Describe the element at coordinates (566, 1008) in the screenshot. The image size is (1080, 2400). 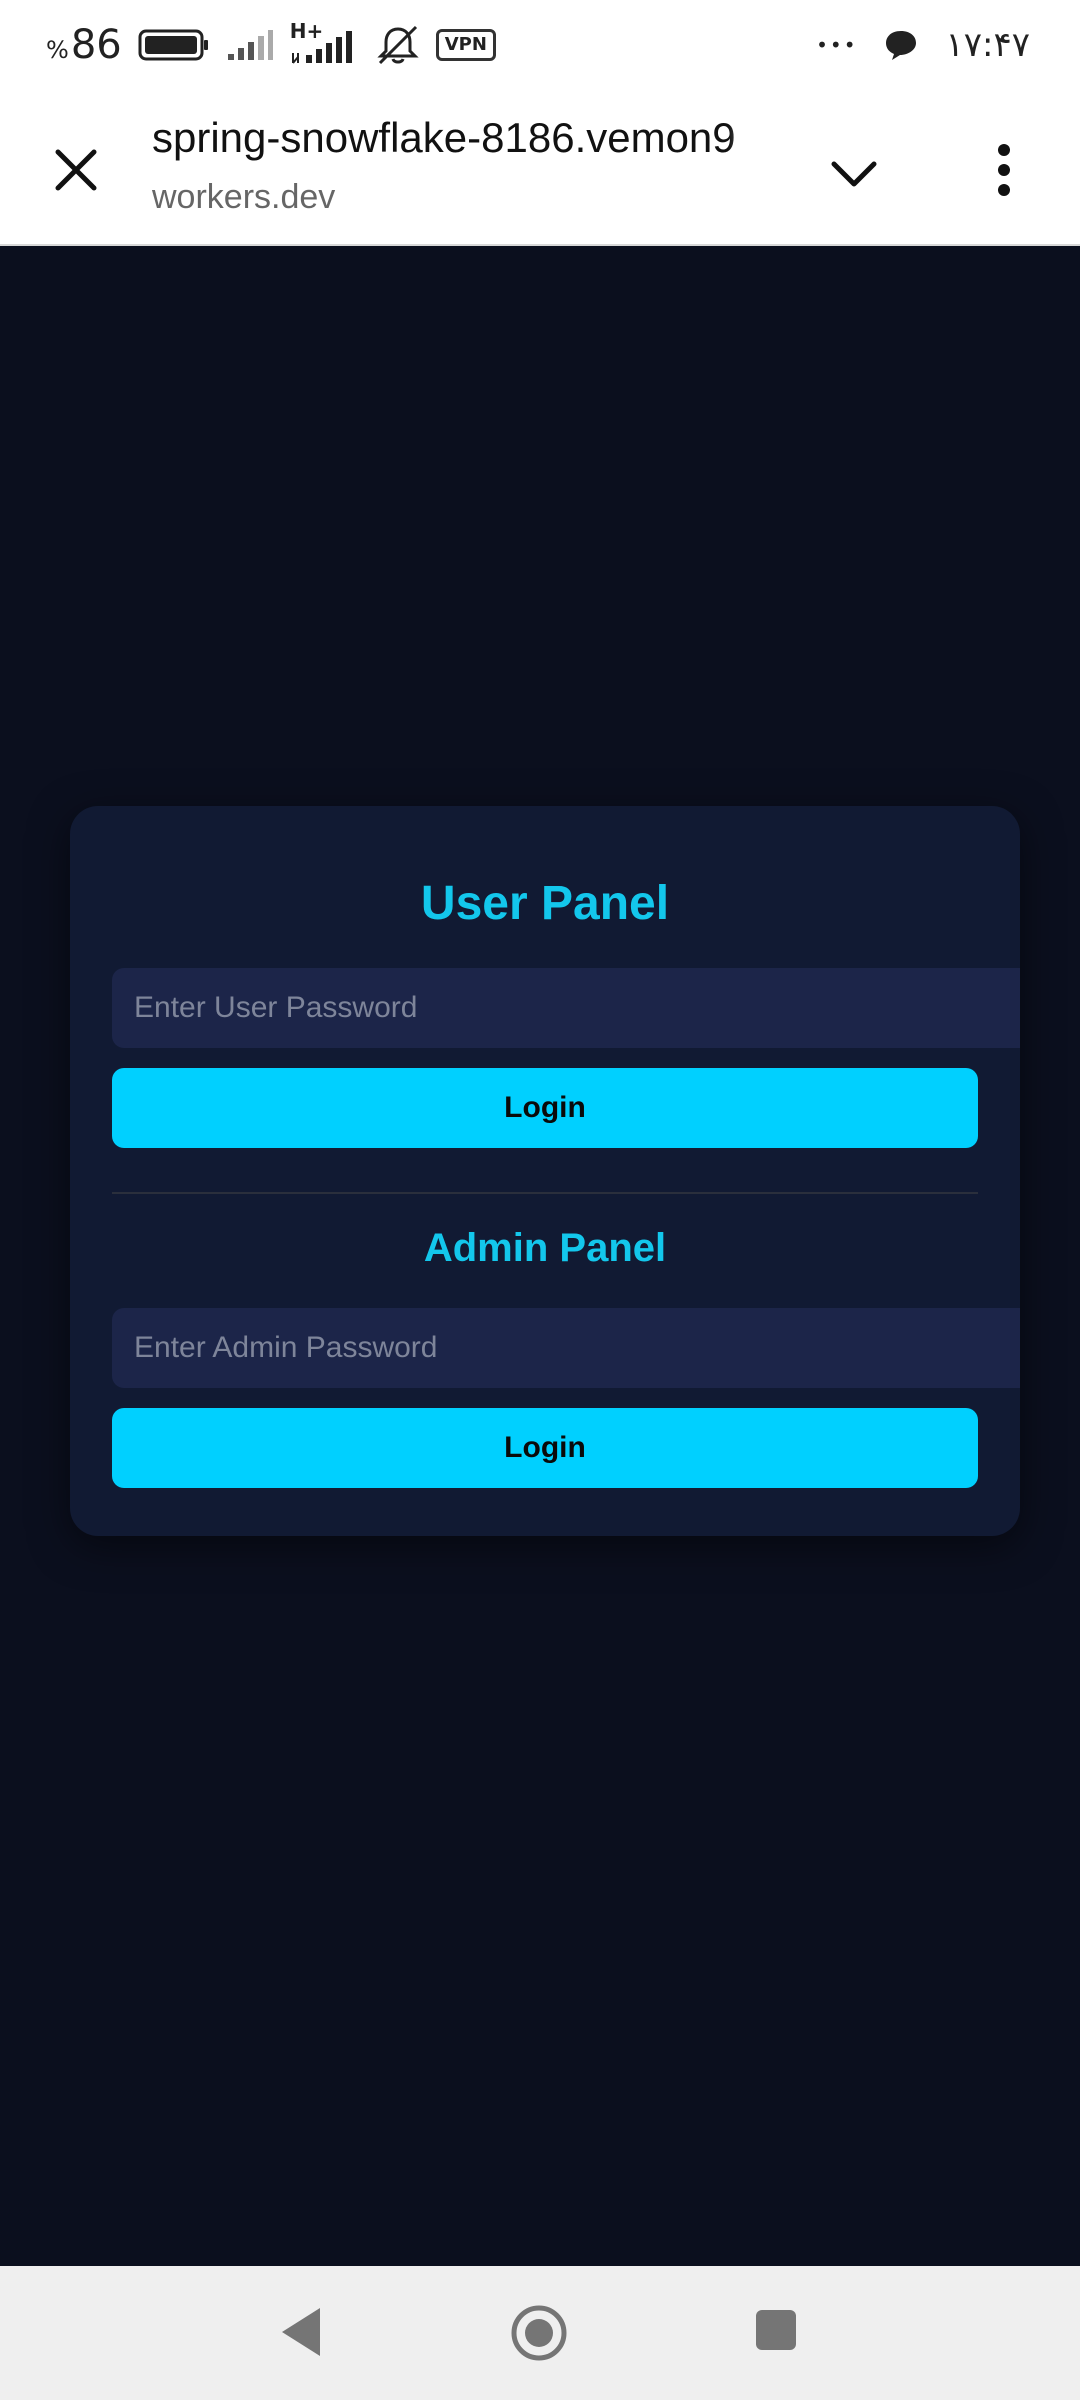
I see `user-password-input` at that location.